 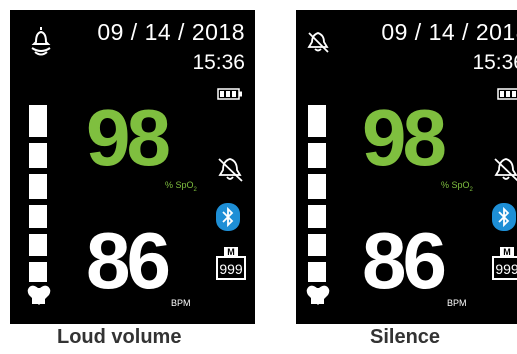 I want to click on silenced-bell-icon, so click(x=318, y=44).